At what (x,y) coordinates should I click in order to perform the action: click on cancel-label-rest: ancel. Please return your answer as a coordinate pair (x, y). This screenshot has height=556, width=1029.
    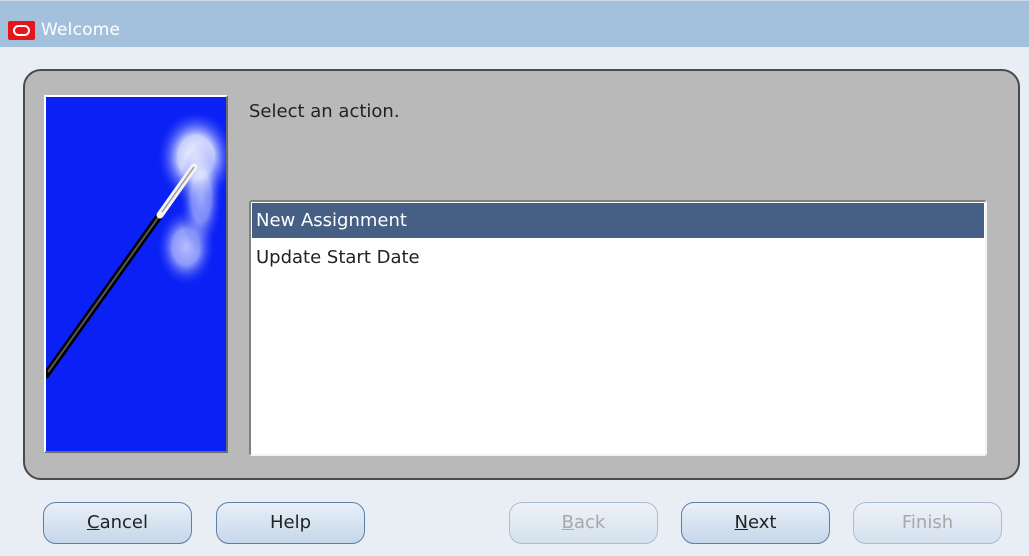
    Looking at the image, I should click on (123, 522).